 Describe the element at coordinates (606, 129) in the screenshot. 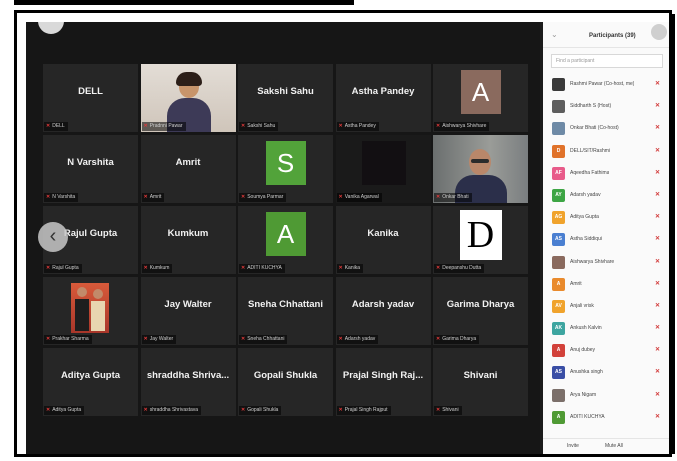

I see `participant-row: Onkar Bhati (Co-host) ✕` at that location.